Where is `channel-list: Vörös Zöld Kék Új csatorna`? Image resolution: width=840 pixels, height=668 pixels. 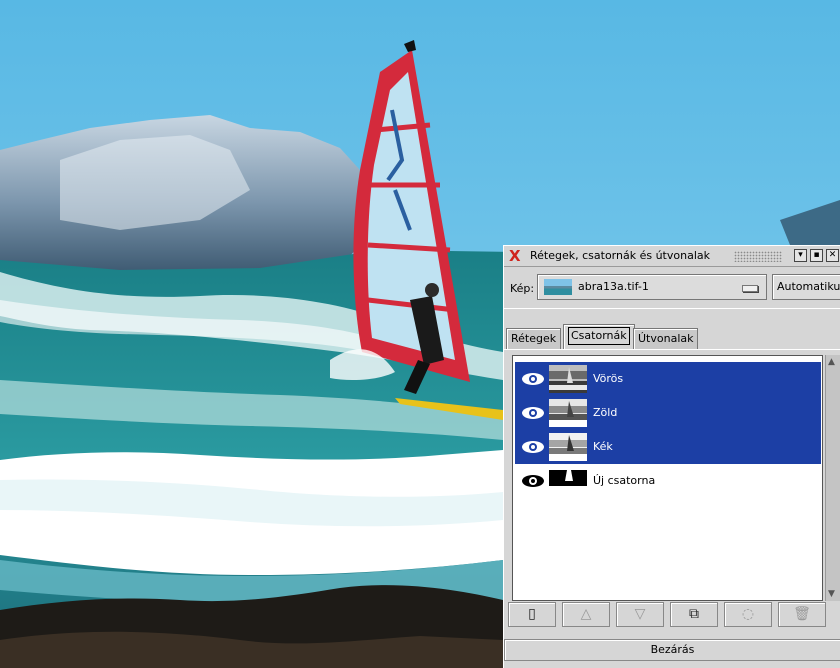
channel-list: Vörös Zöld Kék Új csatorna is located at coordinates (667, 478).